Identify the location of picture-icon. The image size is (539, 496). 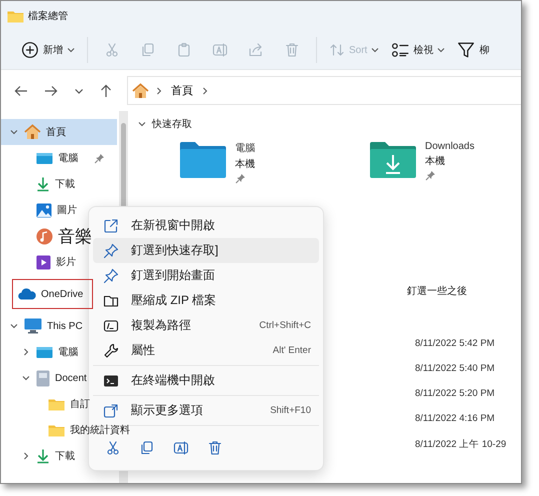
(44, 210).